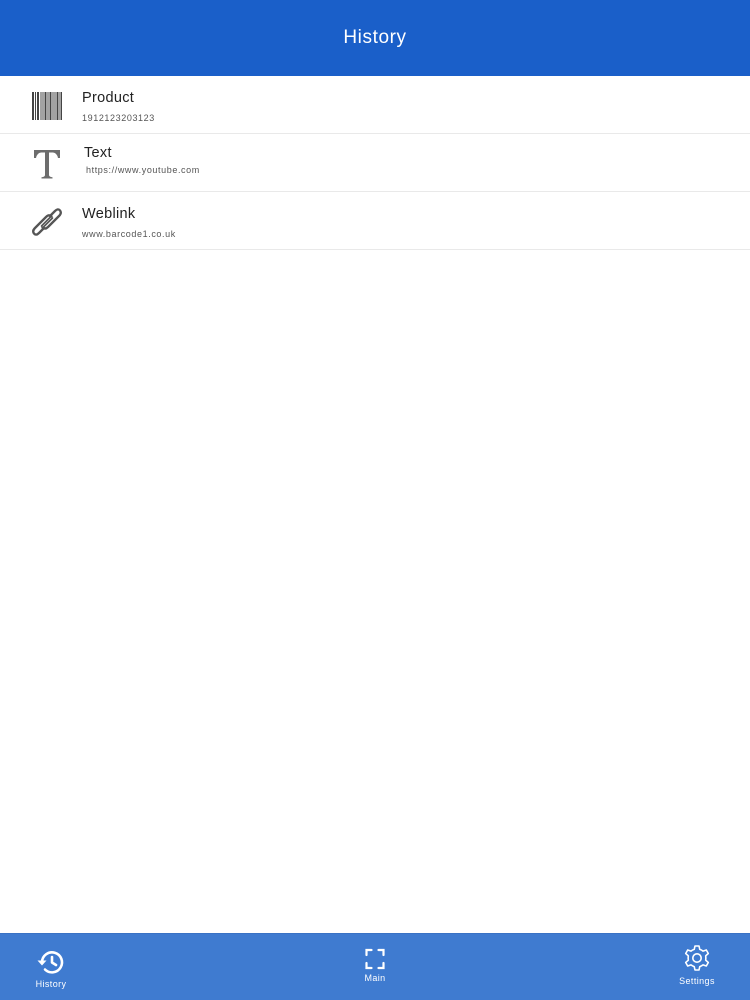 This screenshot has width=750, height=1000. I want to click on text-type-icon, so click(47, 164).